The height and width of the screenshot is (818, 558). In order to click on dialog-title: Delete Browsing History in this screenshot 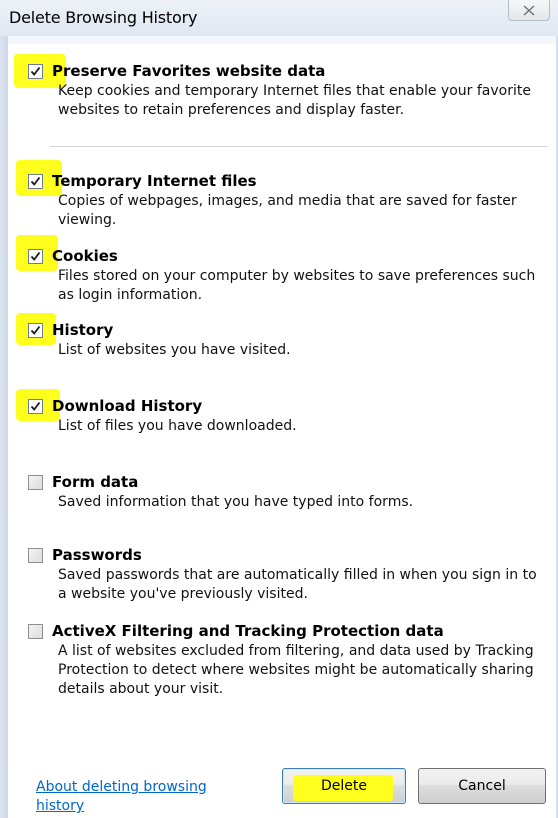, I will do `click(103, 17)`.